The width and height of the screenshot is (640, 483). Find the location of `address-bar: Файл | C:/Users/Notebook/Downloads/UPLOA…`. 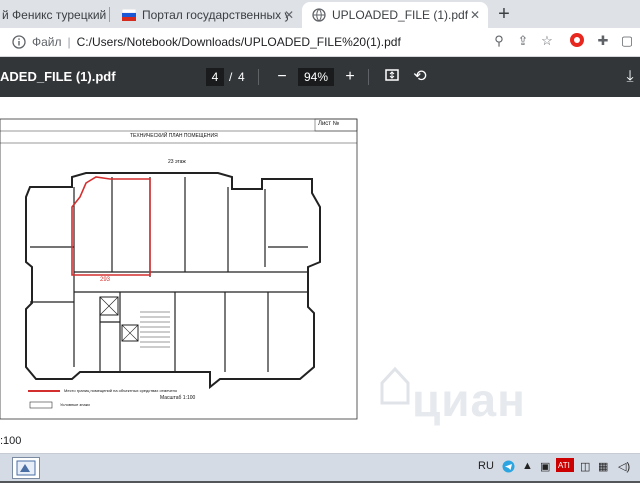

address-bar: Файл | C:/Users/Notebook/Downloads/UPLOA… is located at coordinates (244, 42).